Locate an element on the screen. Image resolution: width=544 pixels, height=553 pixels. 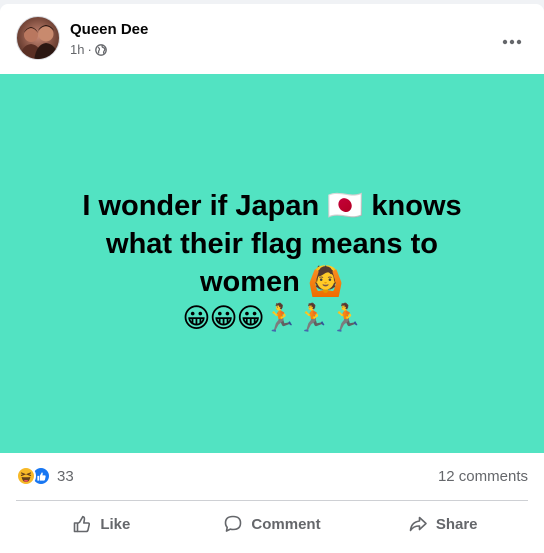
post-meta: 1h · is located at coordinates (88, 49).